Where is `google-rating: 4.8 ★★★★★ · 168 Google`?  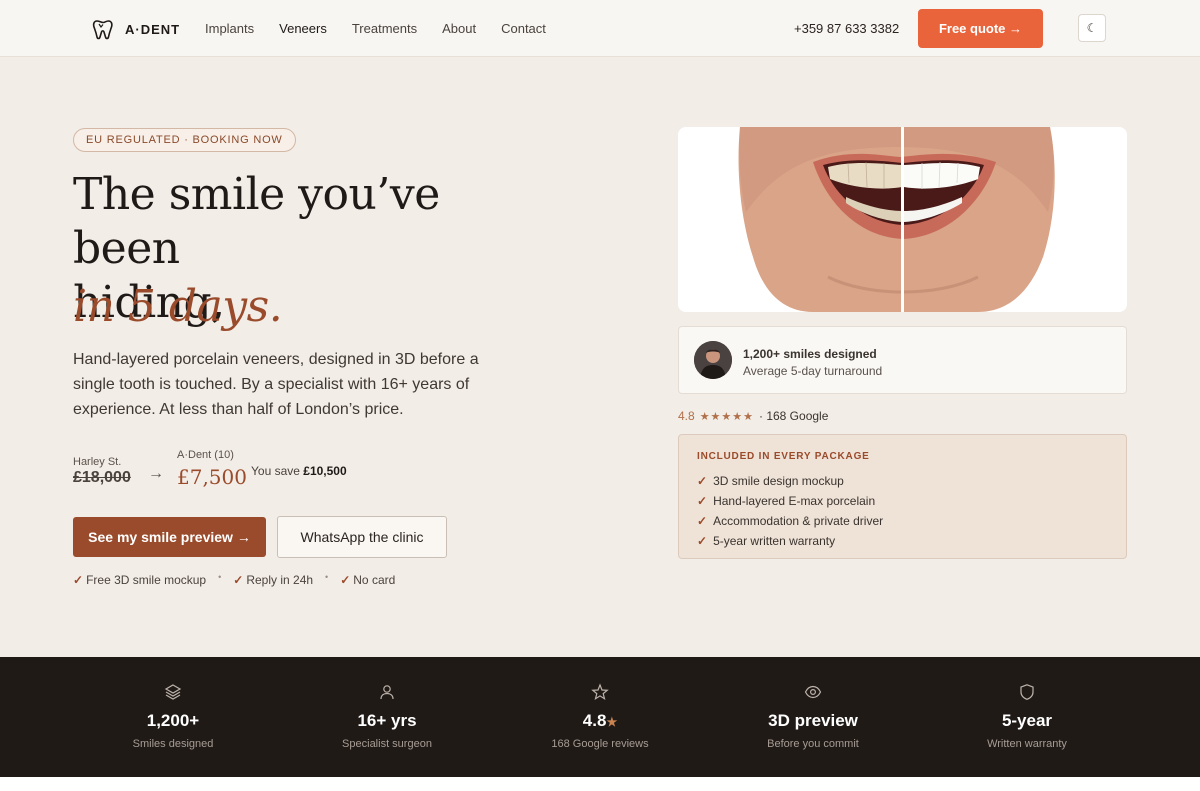 google-rating: 4.8 ★★★★★ · 168 Google is located at coordinates (753, 416).